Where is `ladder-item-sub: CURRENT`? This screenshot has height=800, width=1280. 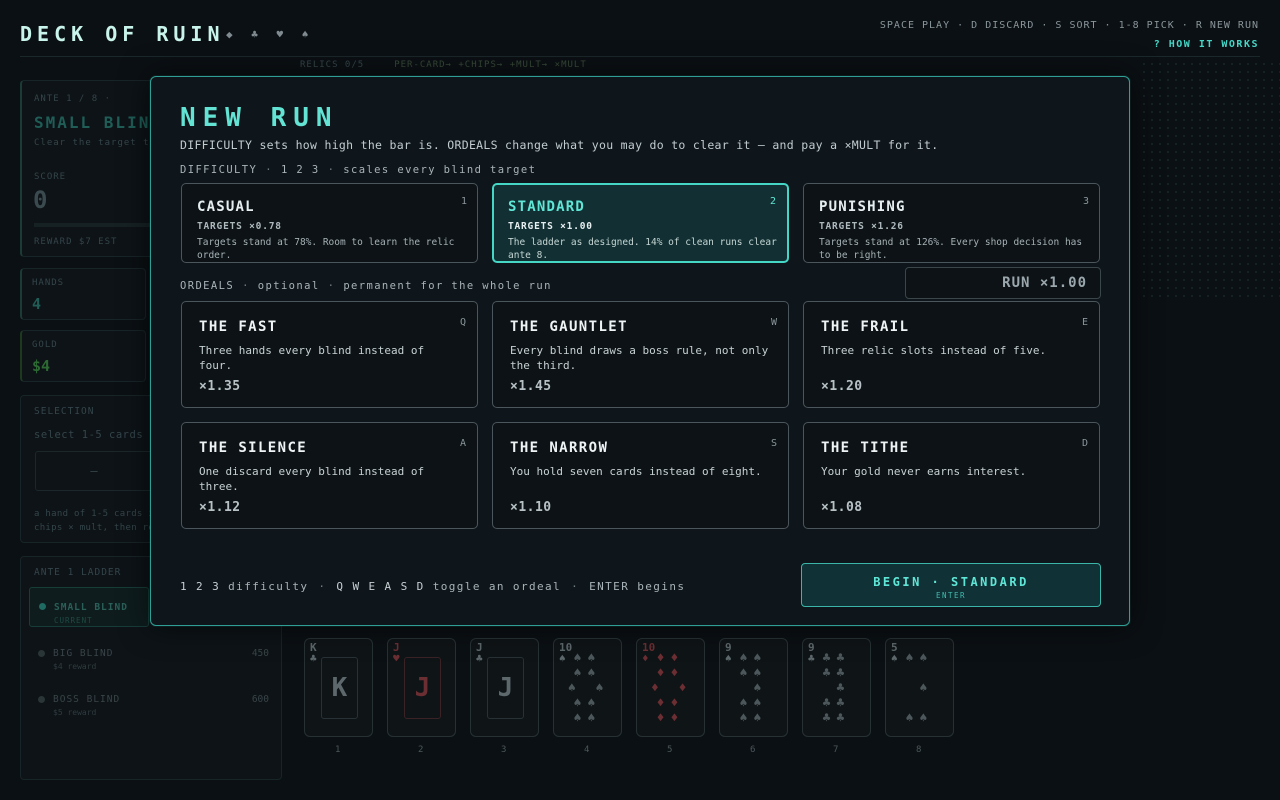
ladder-item-sub: CURRENT is located at coordinates (73, 620).